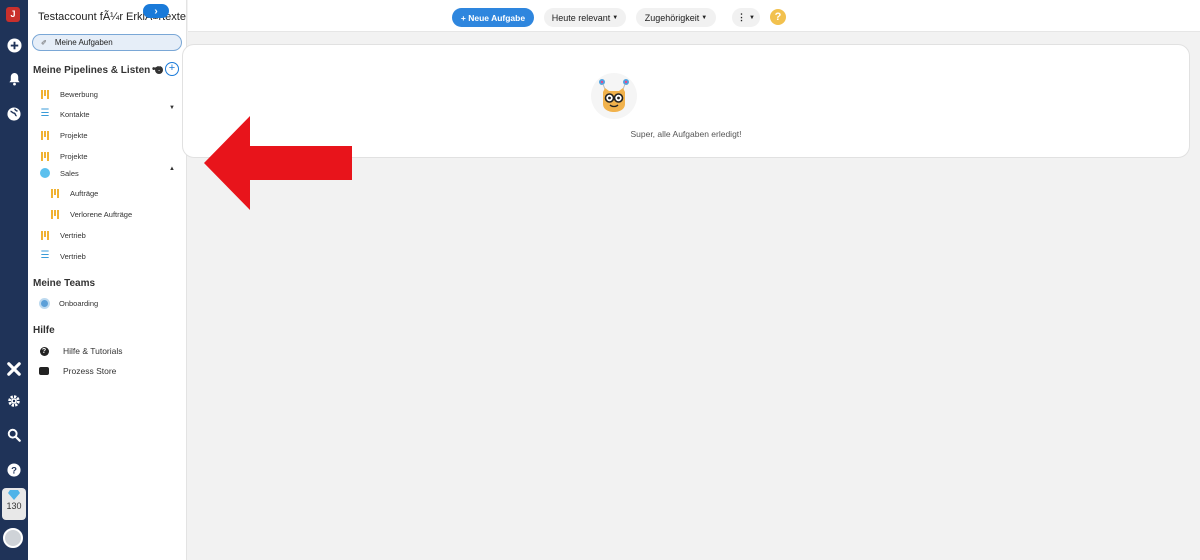 Image resolution: width=1200 pixels, height=560 pixels. What do you see at coordinates (156, 11) in the screenshot?
I see `collapse-sidebar-button: ›` at bounding box center [156, 11].